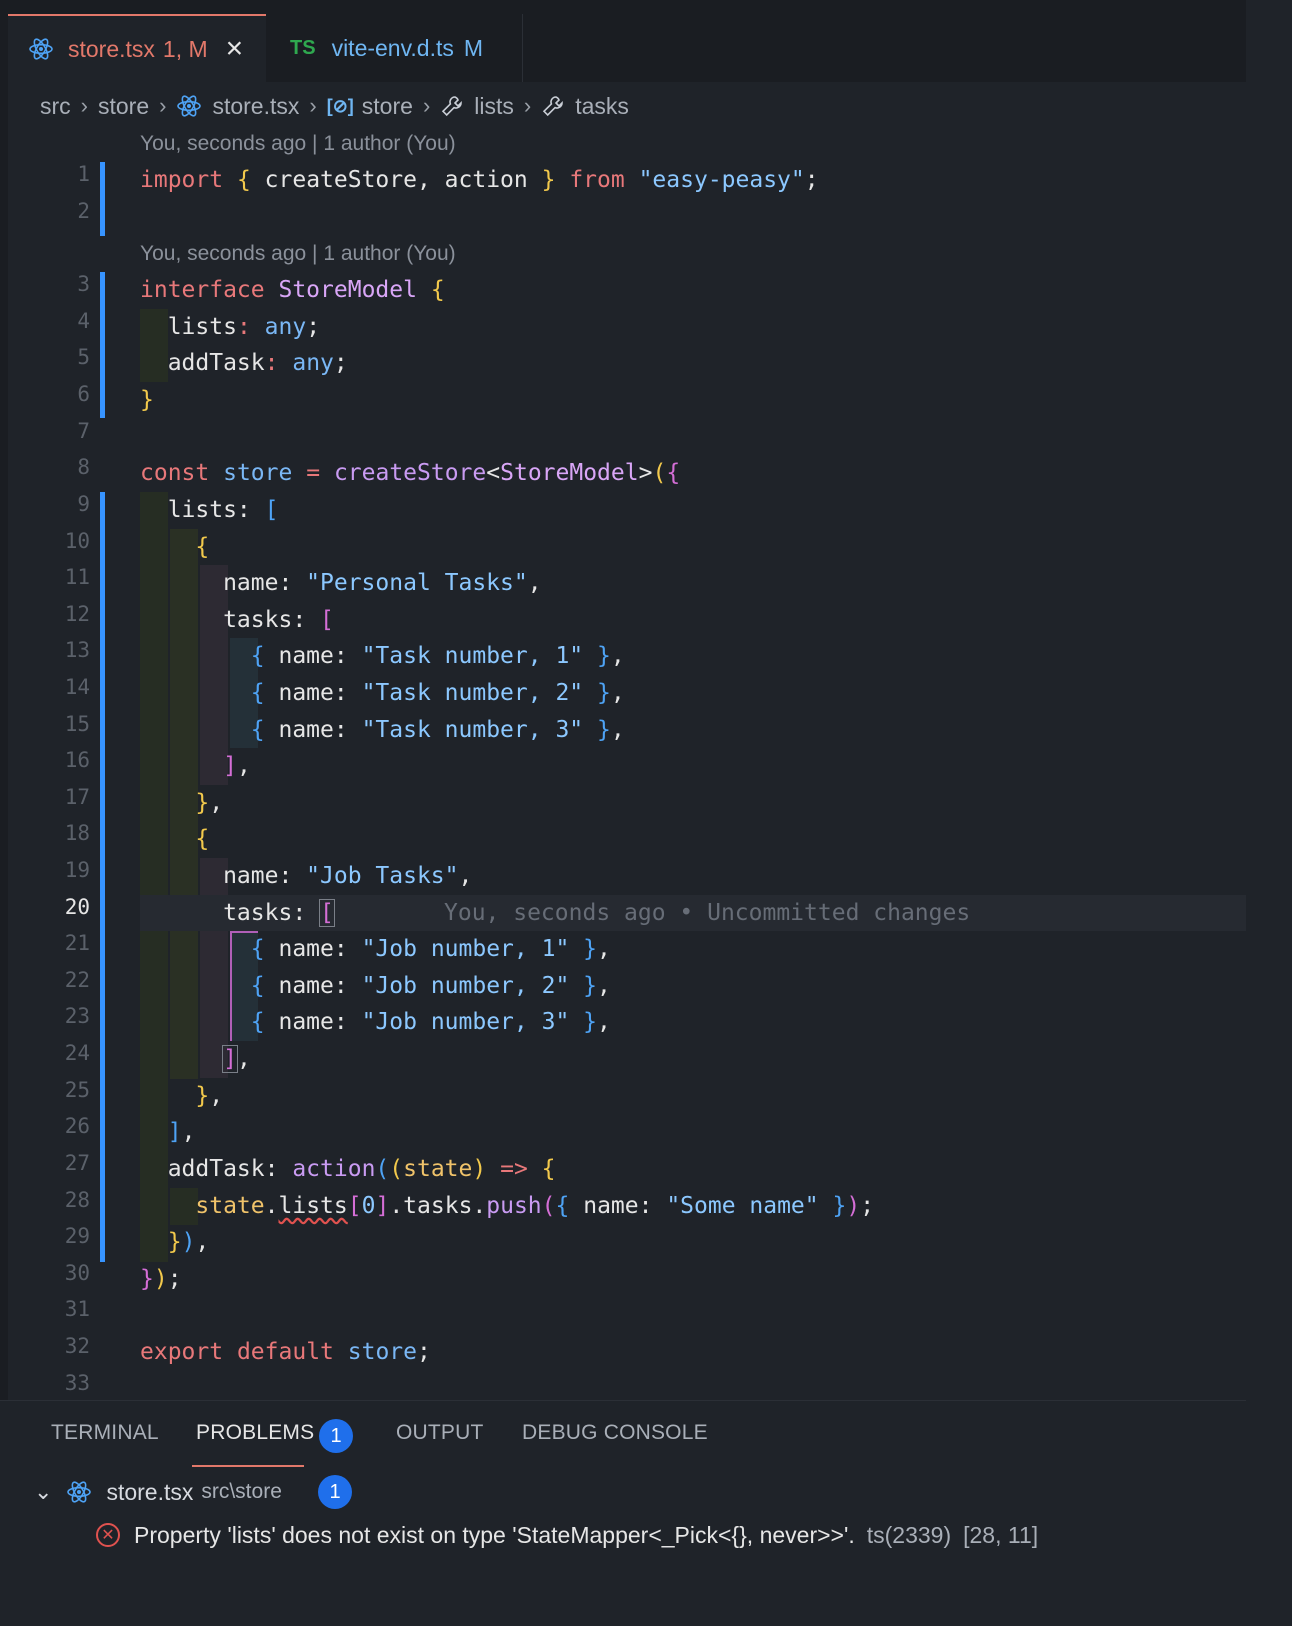  Describe the element at coordinates (382, 730) in the screenshot. I see `code-line-15: { name: "Task number, 3" },` at that location.